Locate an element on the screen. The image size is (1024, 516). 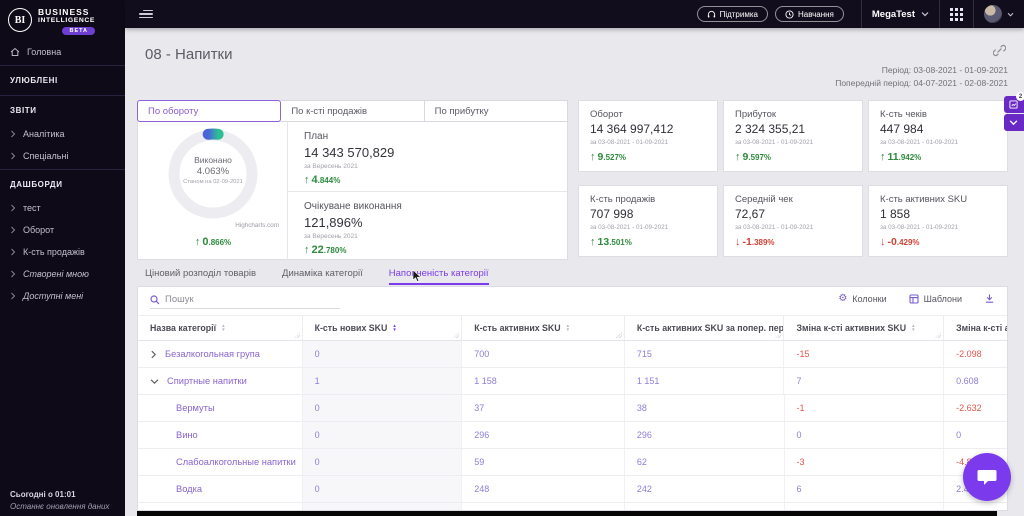
plan-panel: По обороту По к-сті продажів По прибутку is located at coordinates (352, 180).